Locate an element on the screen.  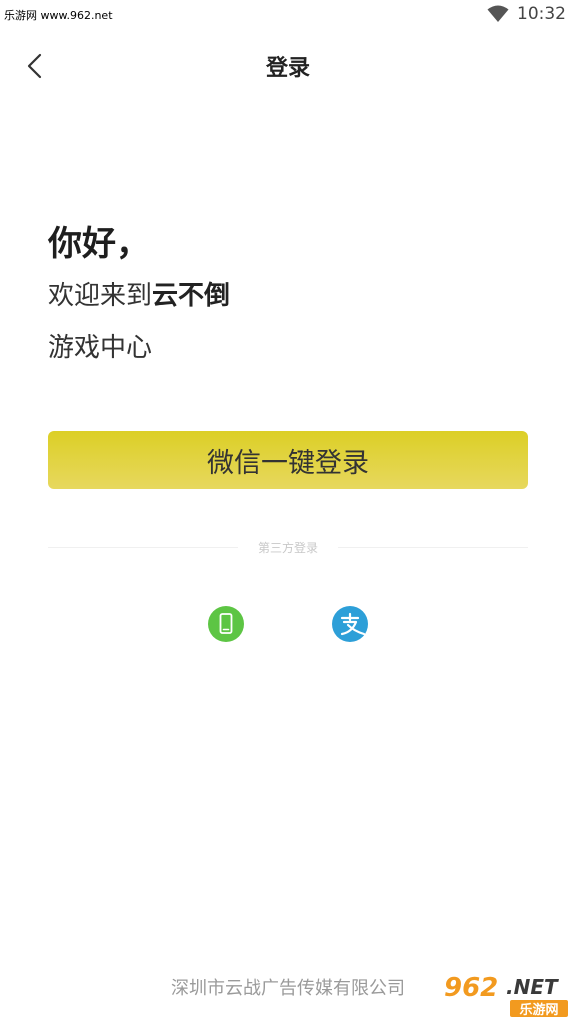
third-party-label: 第三方登录 is located at coordinates (288, 547).